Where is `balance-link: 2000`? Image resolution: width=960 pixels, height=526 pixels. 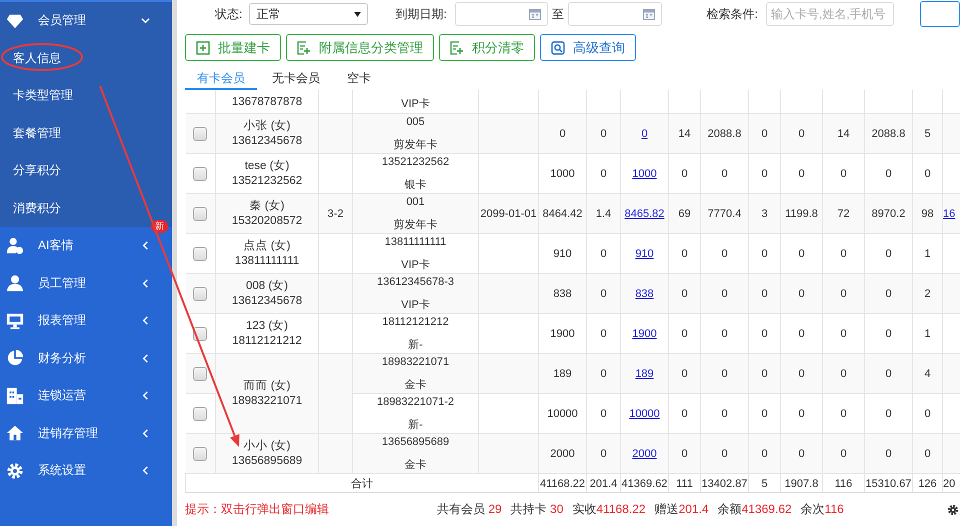 balance-link: 2000 is located at coordinates (644, 454).